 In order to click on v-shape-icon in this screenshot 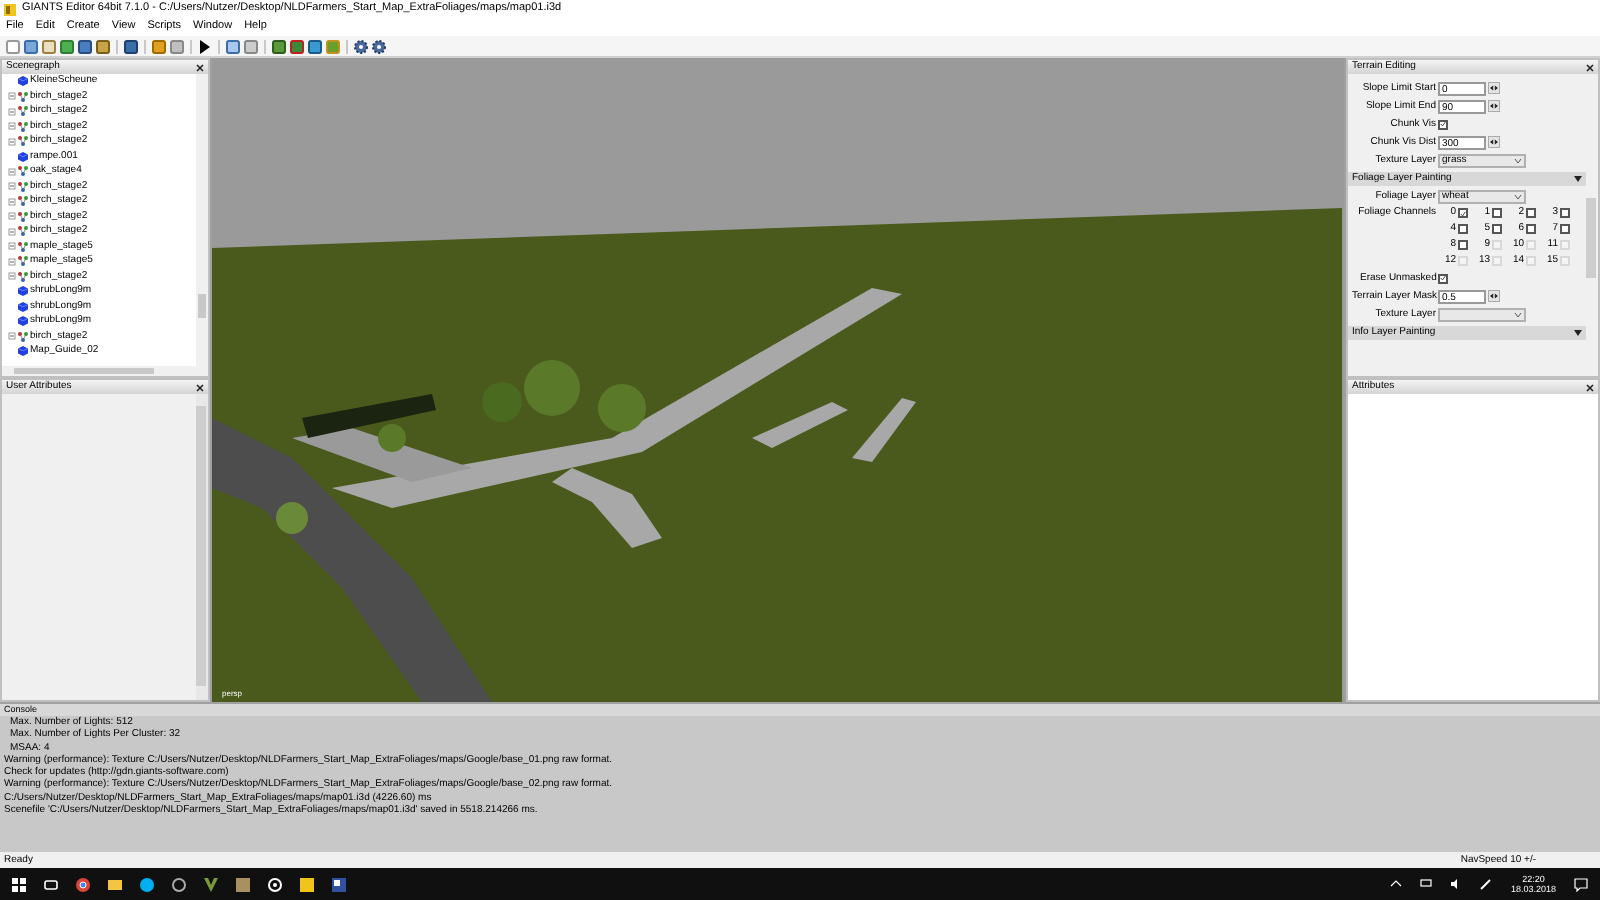, I will do `click(211, 884)`.